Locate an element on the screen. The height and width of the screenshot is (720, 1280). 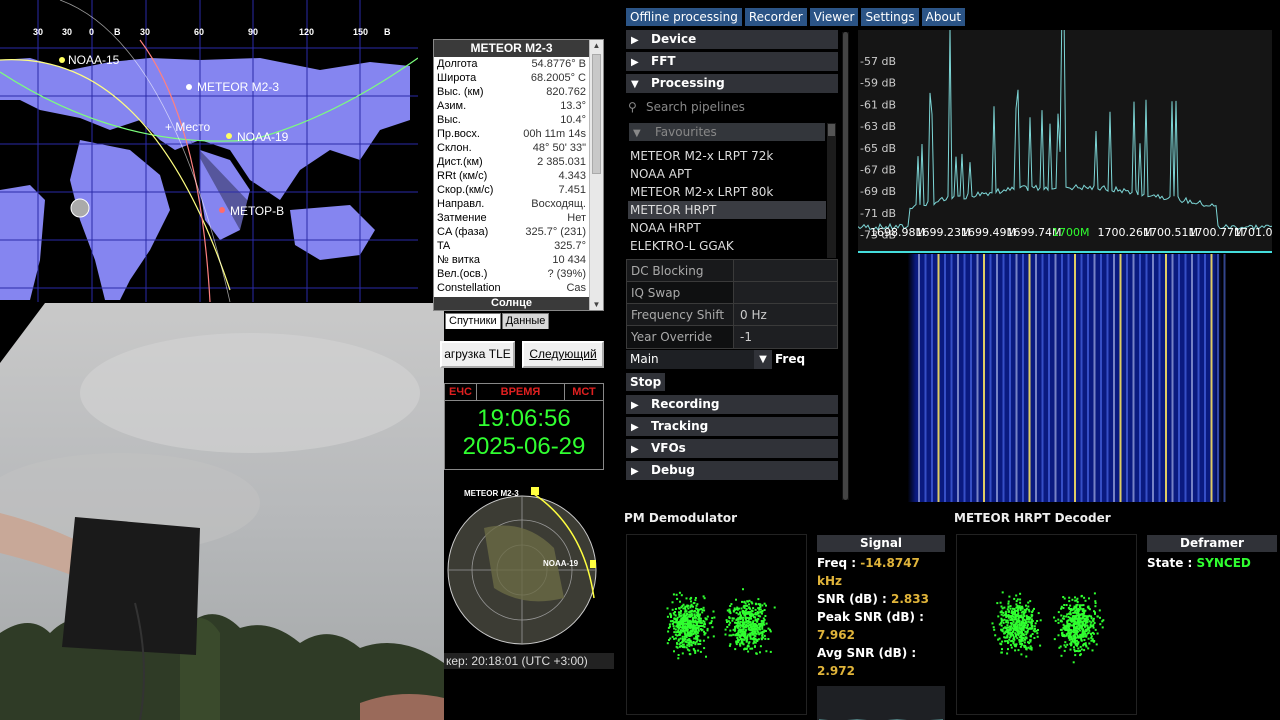
stat-value: 2.972 is located at coordinates (836, 671).